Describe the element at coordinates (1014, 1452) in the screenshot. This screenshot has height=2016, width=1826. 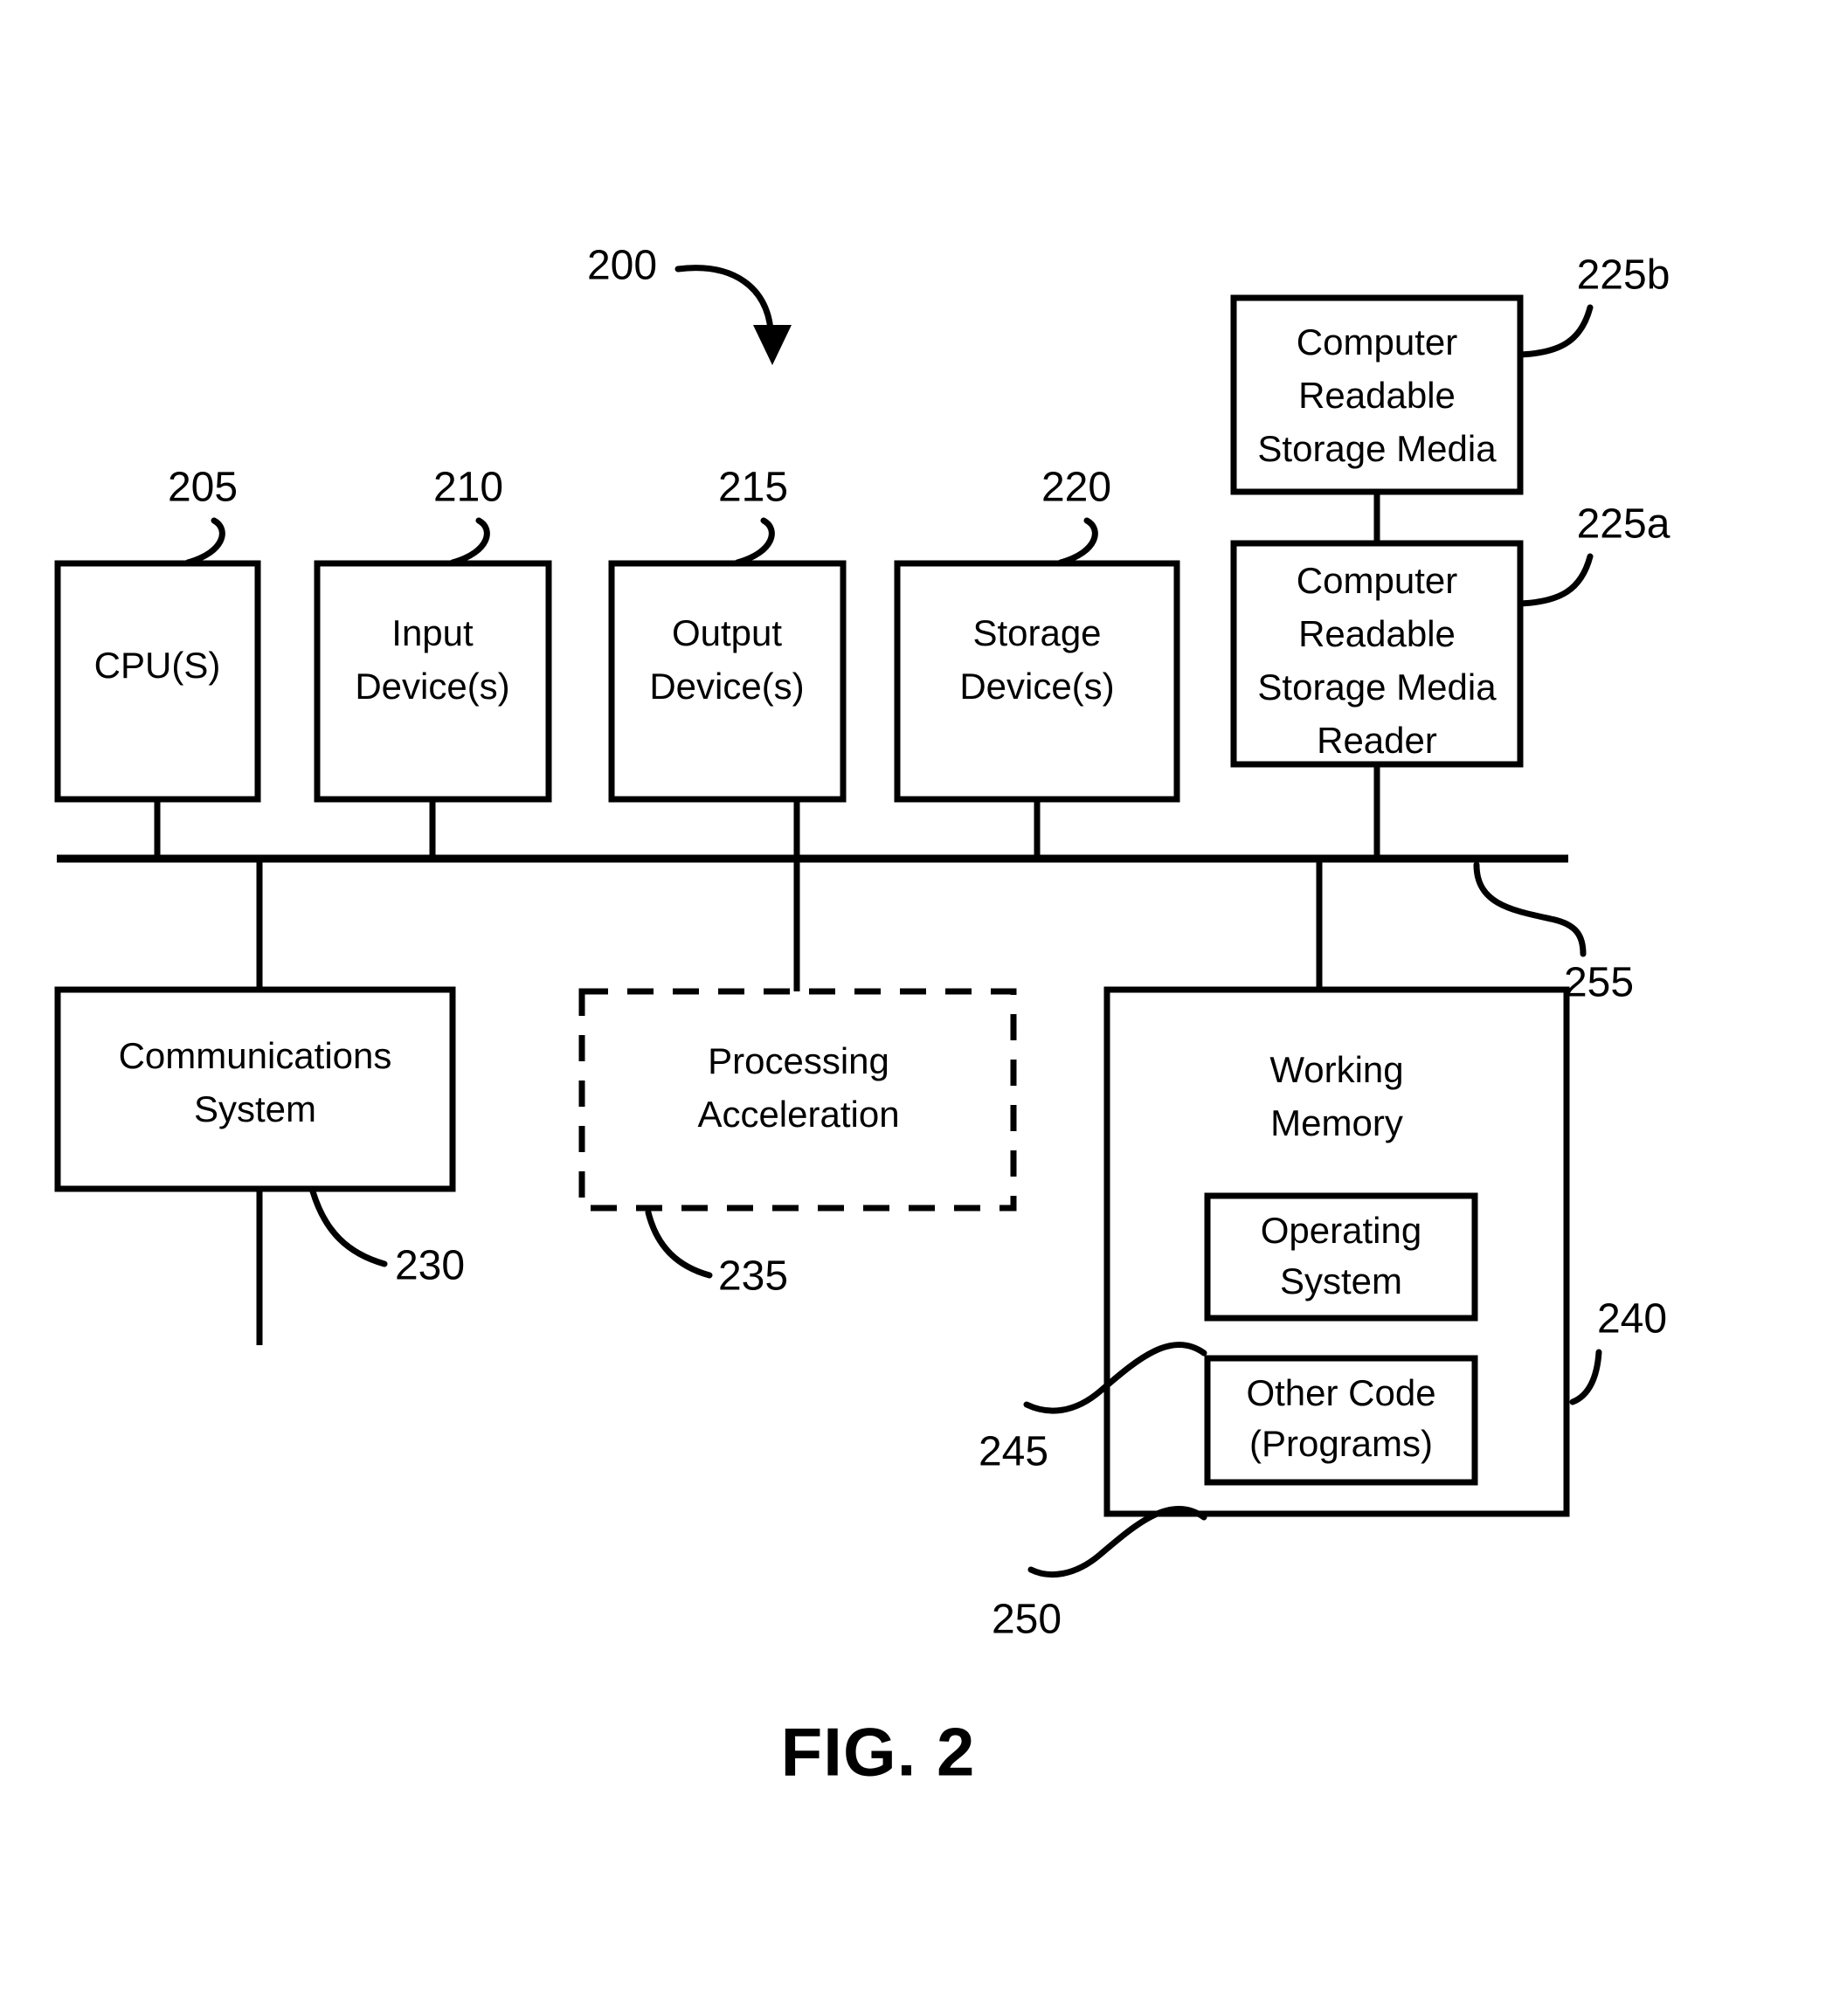
I see `ref-label-245: 245` at that location.